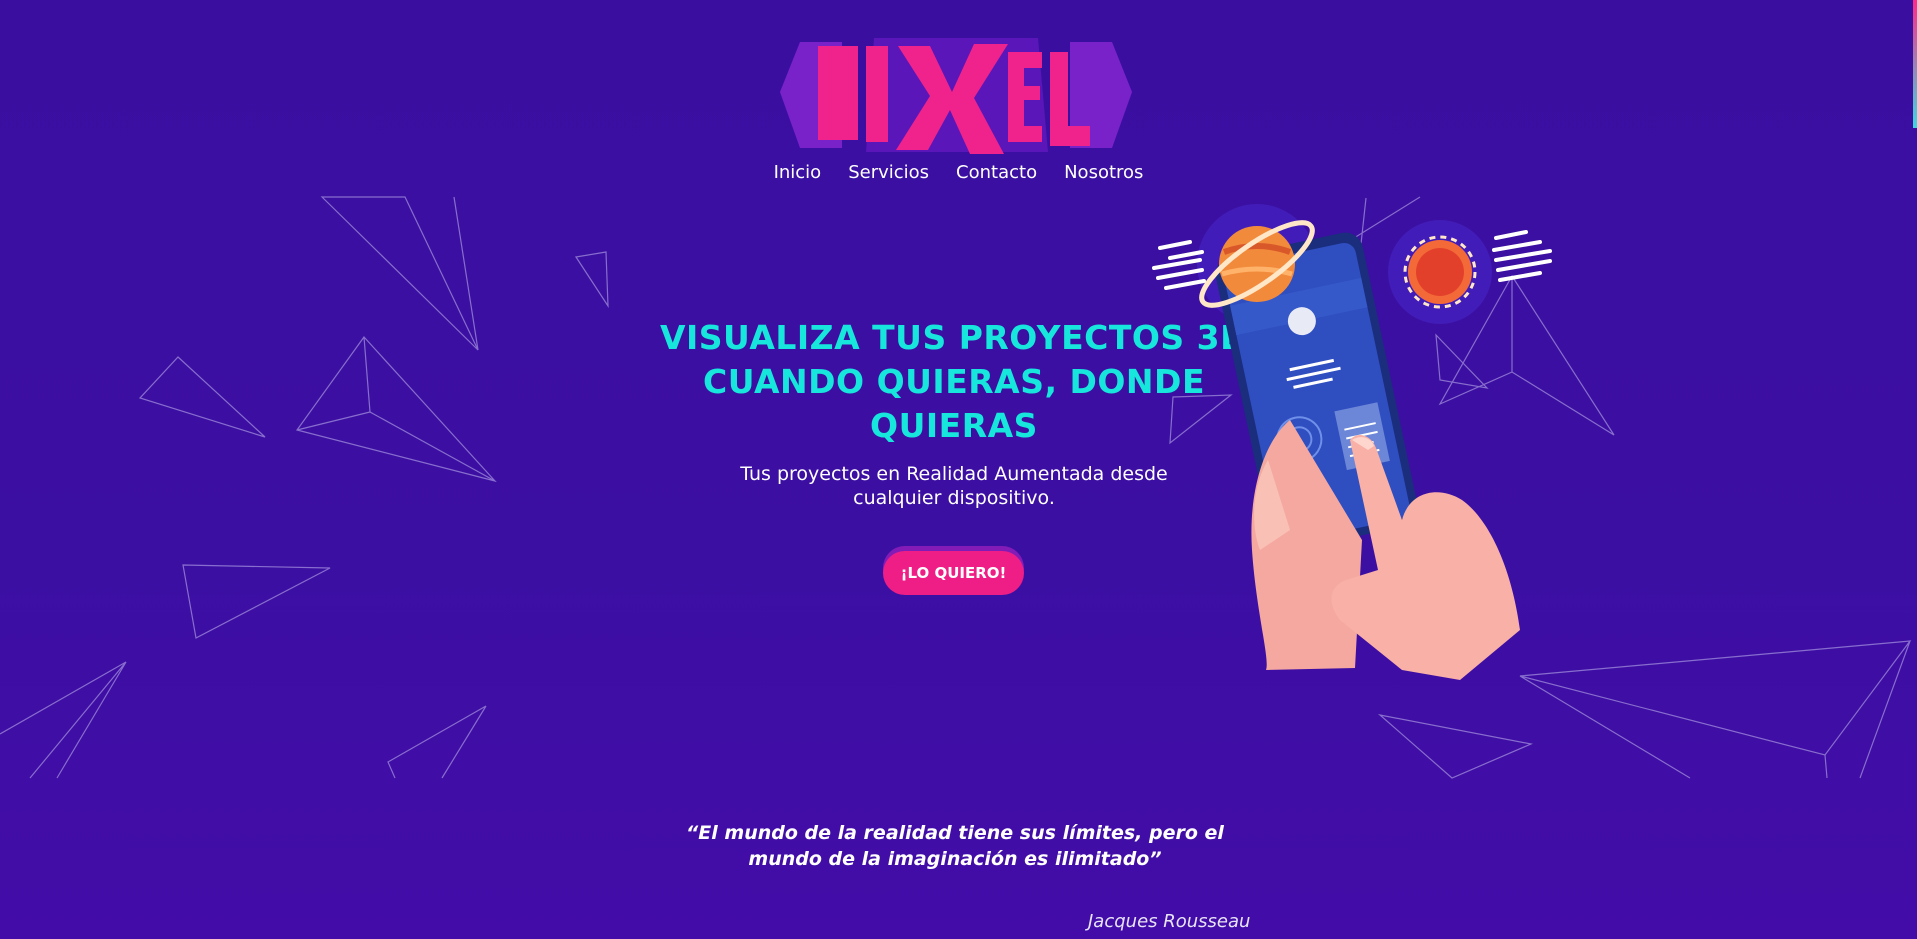 The width and height of the screenshot is (1917, 939). Describe the element at coordinates (956, 96) in the screenshot. I see `dixel-logo` at that location.